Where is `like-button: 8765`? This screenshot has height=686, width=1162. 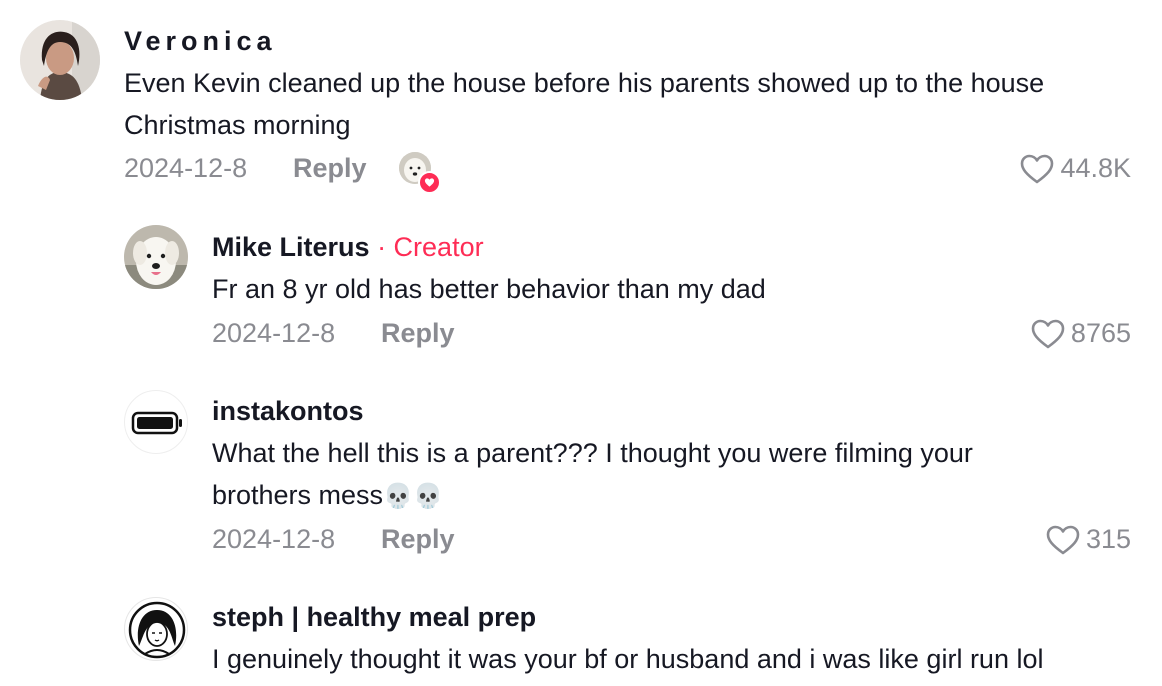 like-button: 8765 is located at coordinates (1081, 333).